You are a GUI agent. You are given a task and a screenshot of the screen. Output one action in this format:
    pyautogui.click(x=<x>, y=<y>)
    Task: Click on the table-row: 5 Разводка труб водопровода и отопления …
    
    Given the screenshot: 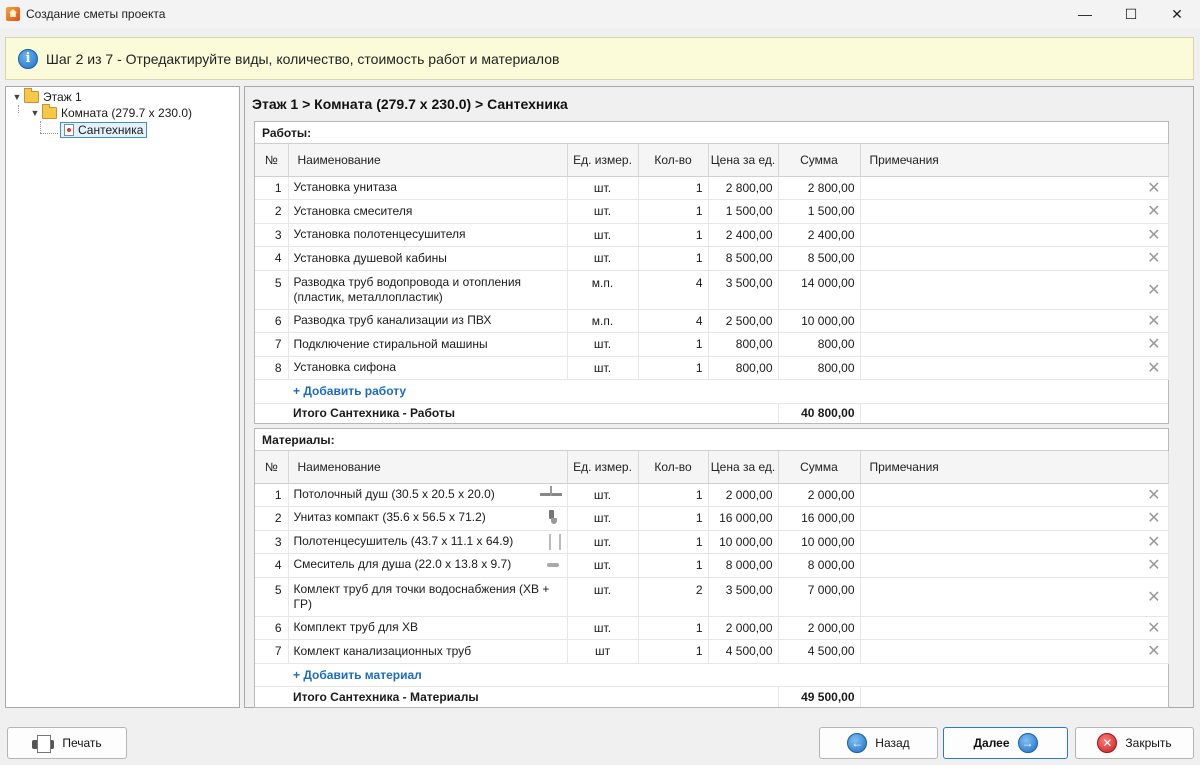 What is the action you would take?
    pyautogui.click(x=712, y=290)
    